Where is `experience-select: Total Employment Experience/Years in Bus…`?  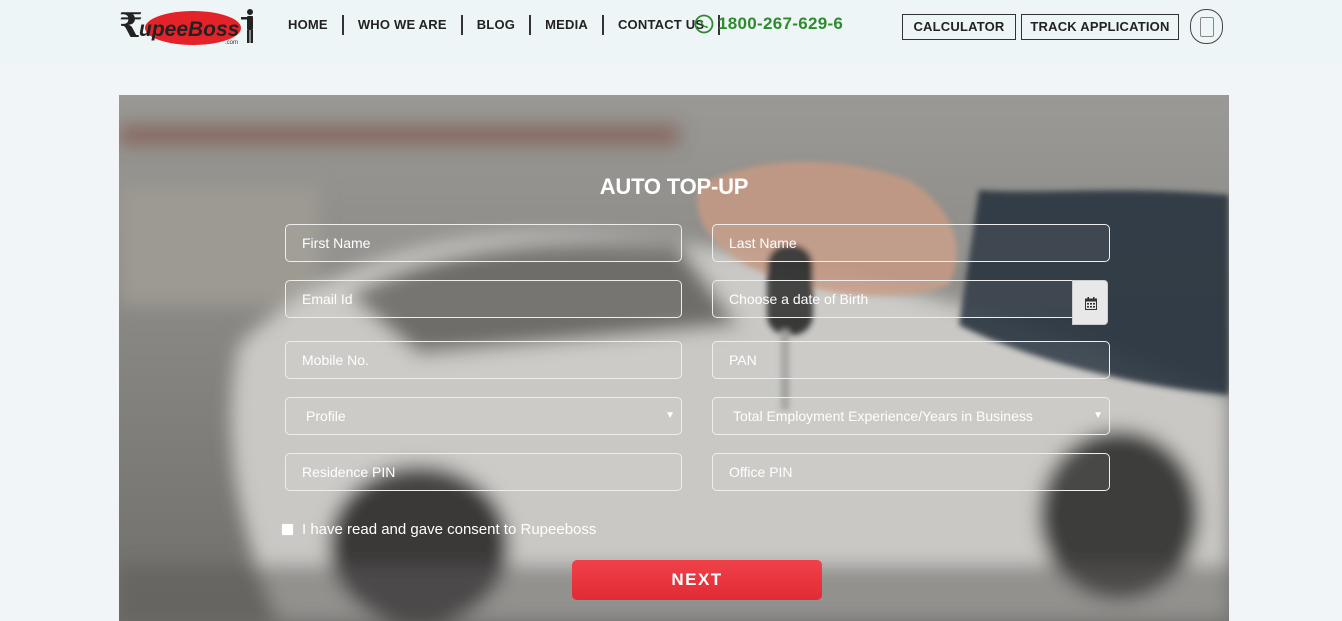
experience-select: Total Employment Experience/Years in Bus… is located at coordinates (911, 416).